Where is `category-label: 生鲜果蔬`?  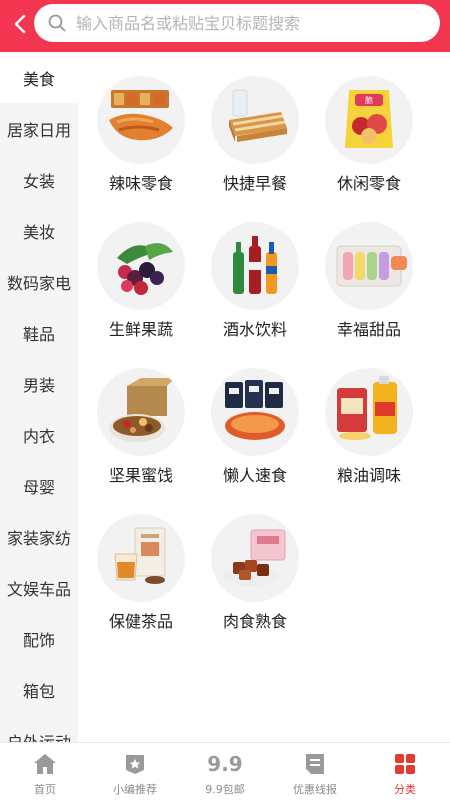 category-label: 生鲜果蔬 is located at coordinates (140, 329).